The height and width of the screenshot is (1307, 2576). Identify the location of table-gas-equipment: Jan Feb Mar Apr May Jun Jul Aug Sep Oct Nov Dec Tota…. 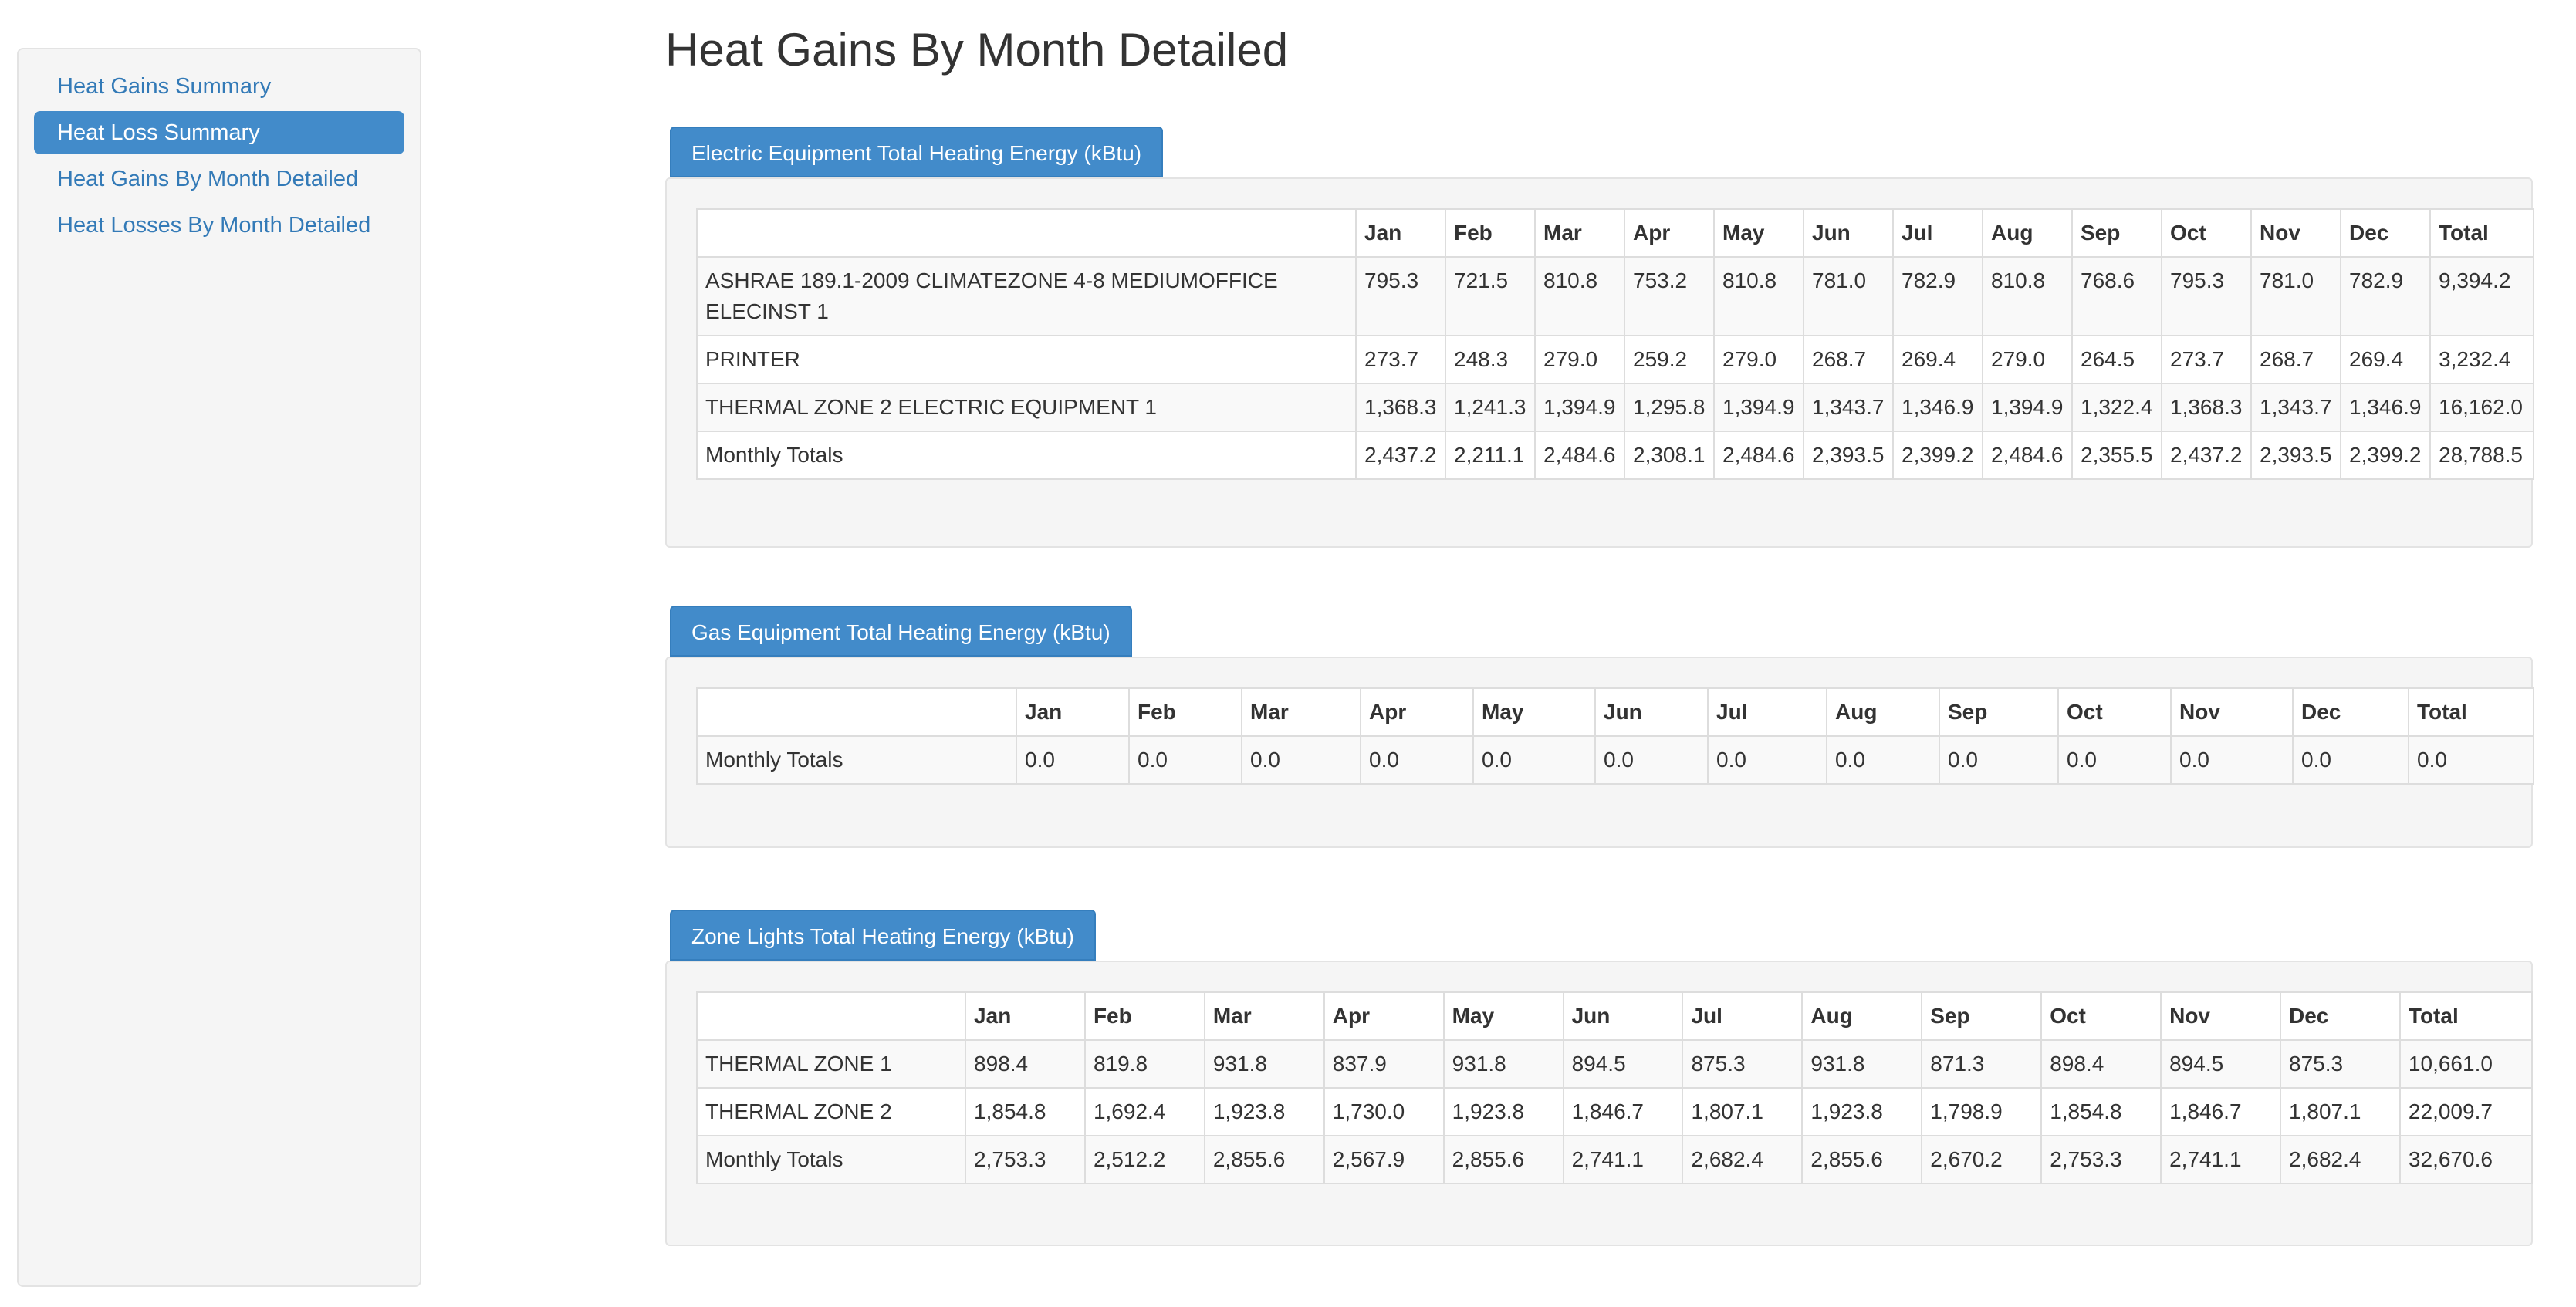
(1615, 736).